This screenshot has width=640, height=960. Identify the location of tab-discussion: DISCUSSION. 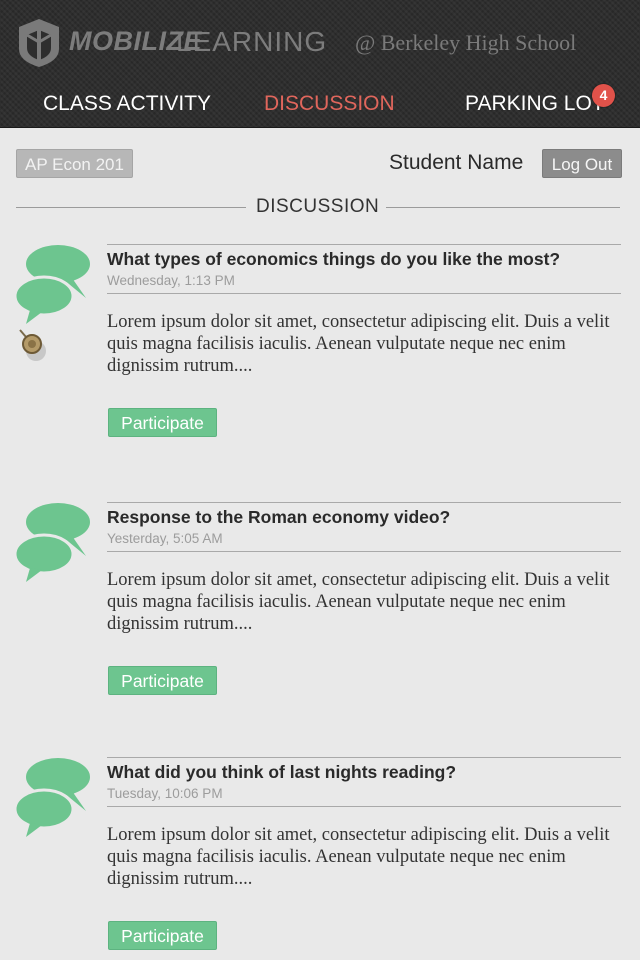
(329, 104).